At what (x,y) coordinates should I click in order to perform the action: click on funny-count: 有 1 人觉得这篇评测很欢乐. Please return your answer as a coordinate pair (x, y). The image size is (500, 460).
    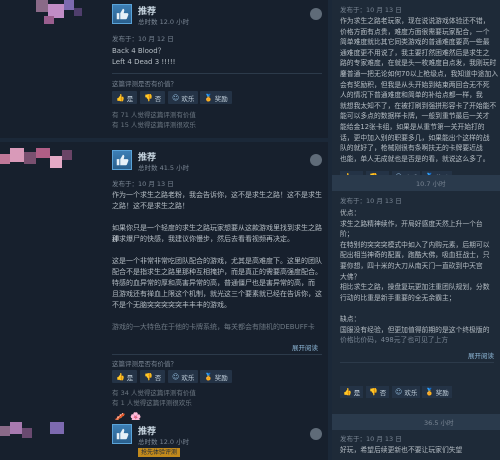
    Looking at the image, I should click on (152, 403).